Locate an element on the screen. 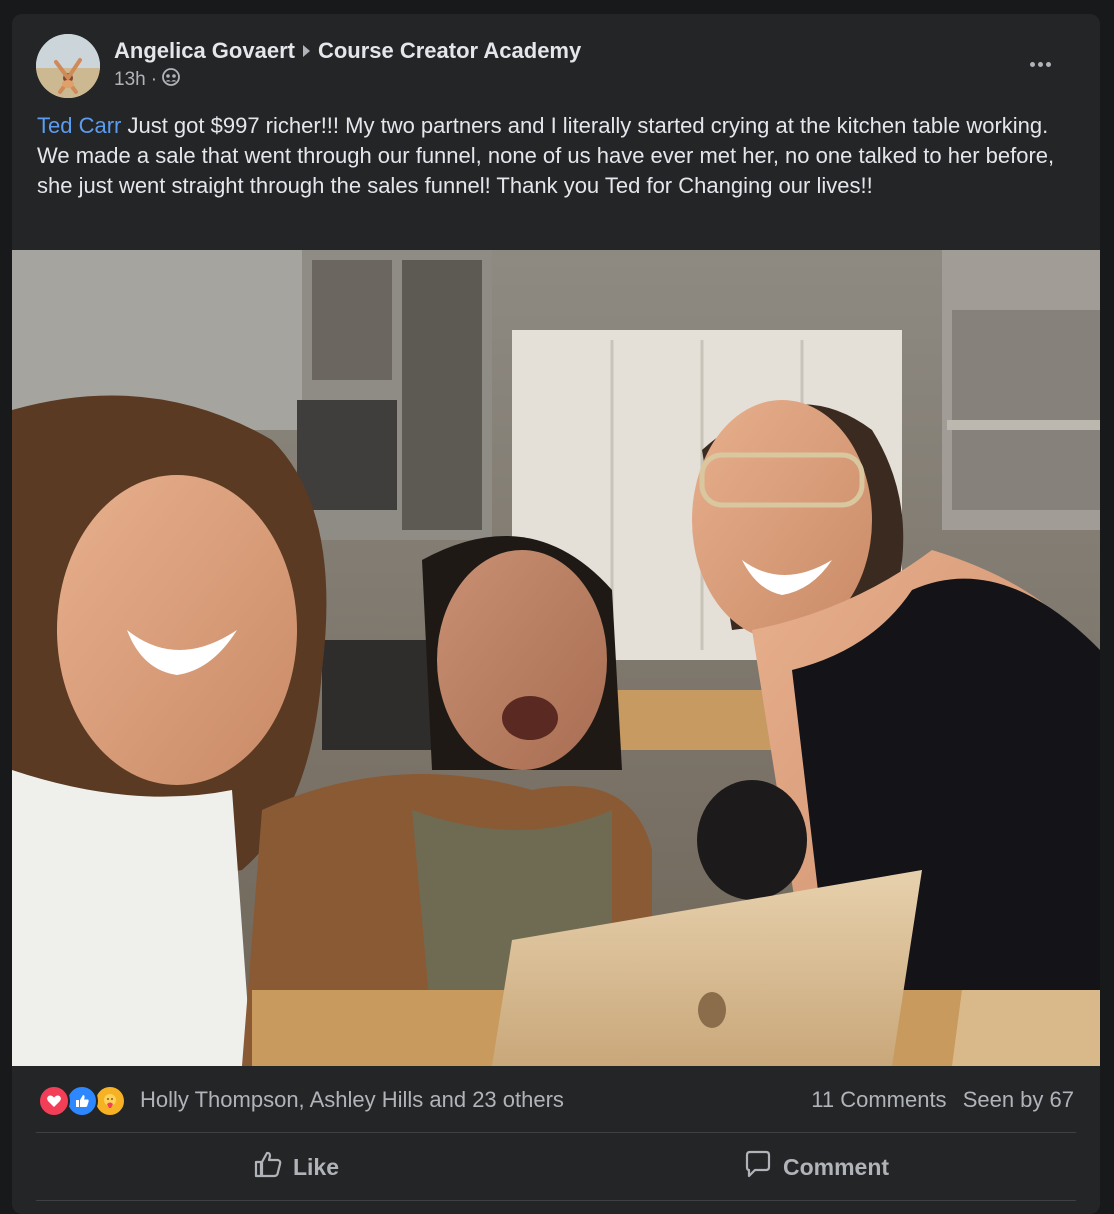 The image size is (1114, 1214). comment-button: Comment is located at coordinates (816, 1167).